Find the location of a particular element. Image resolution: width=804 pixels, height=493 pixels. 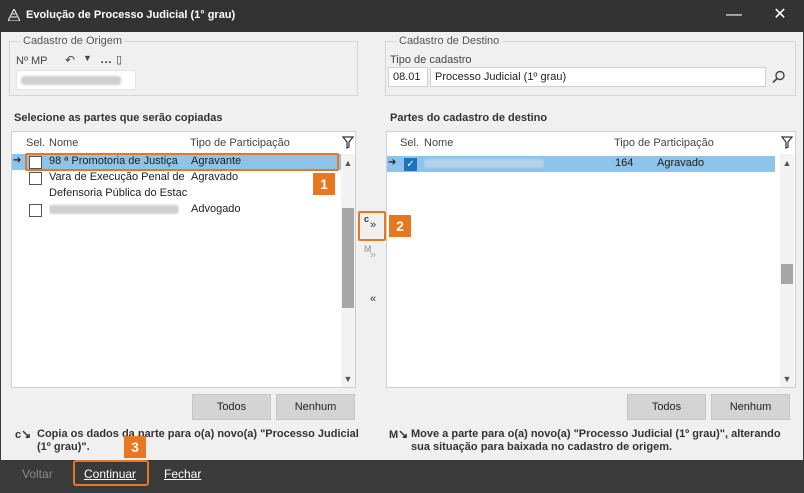

table-row: Vara de Execução Penal de Agravado is located at coordinates (177, 178).